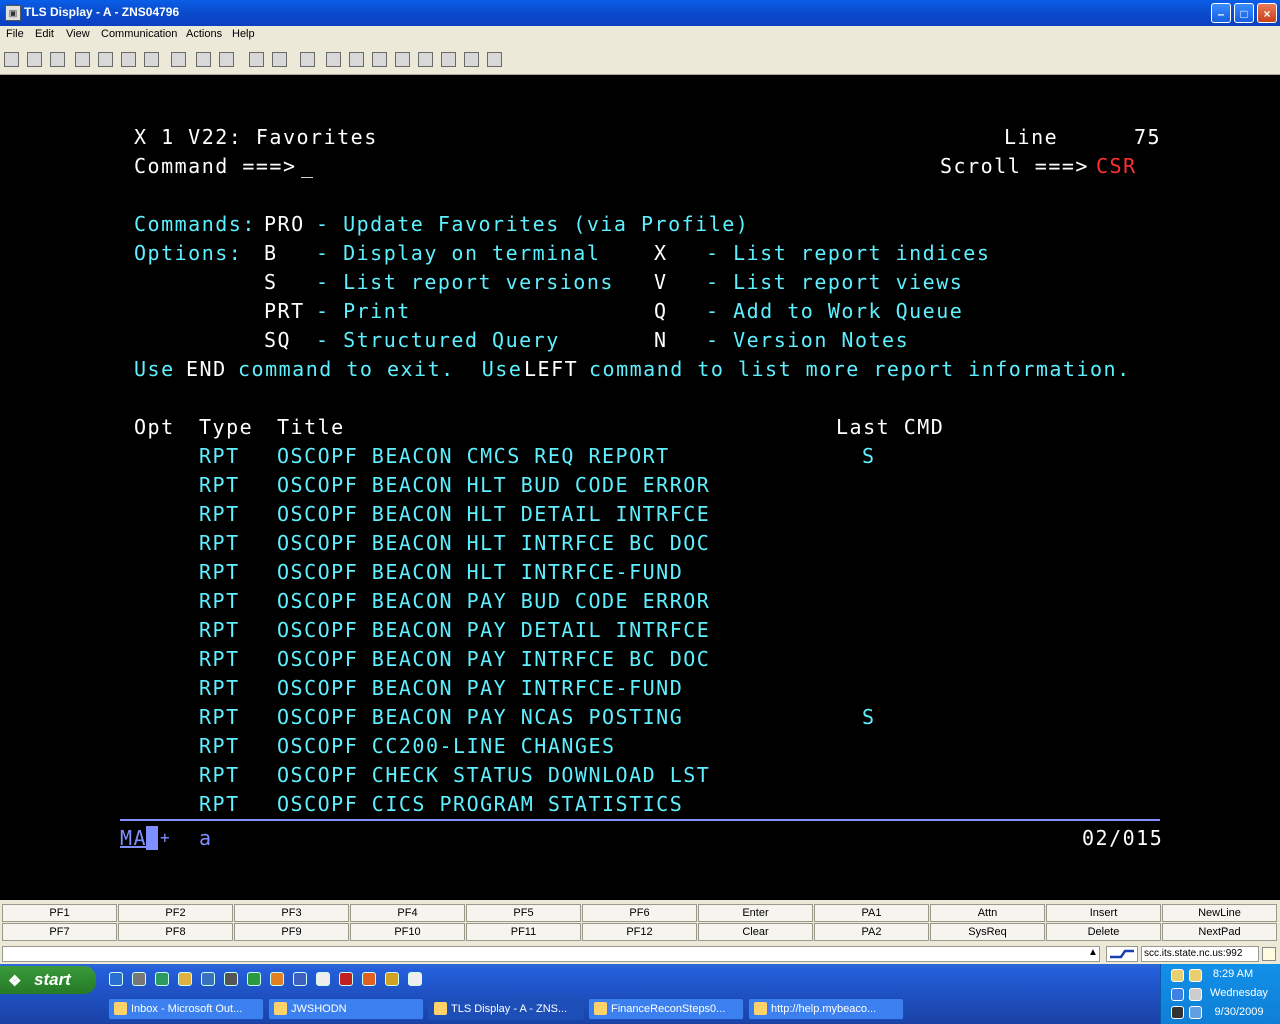 This screenshot has width=1280, height=1024. I want to click on key-pf5-button: PF5, so click(523, 913).